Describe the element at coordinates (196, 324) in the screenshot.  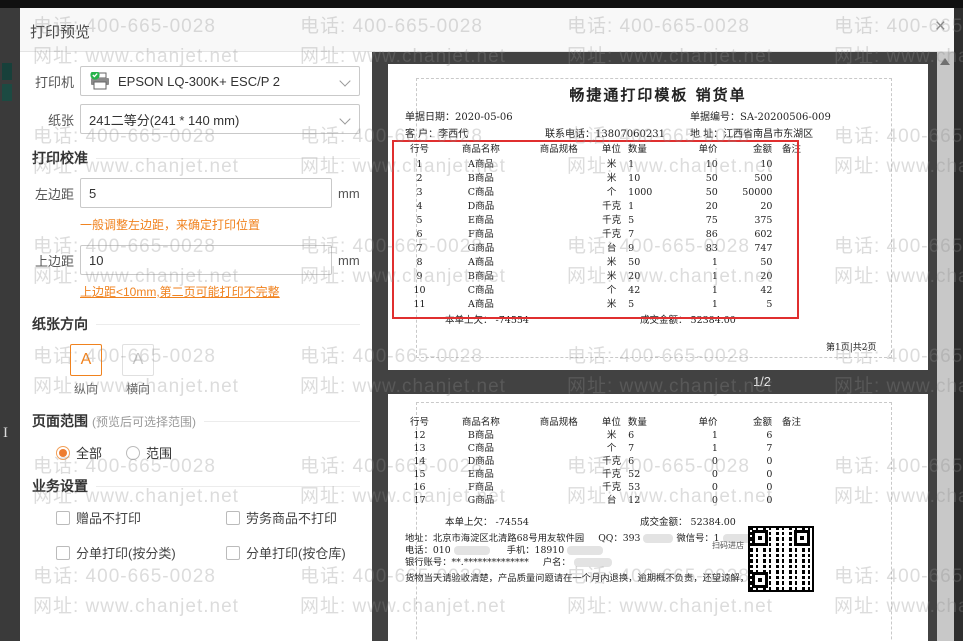
I see `section-orientation: 纸张方向` at that location.